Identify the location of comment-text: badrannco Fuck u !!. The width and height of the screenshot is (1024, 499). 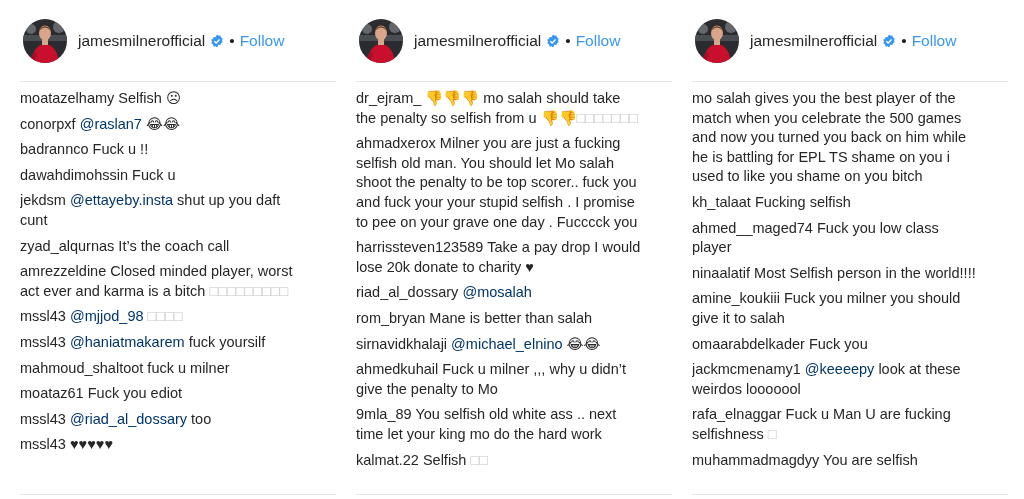
(85, 150).